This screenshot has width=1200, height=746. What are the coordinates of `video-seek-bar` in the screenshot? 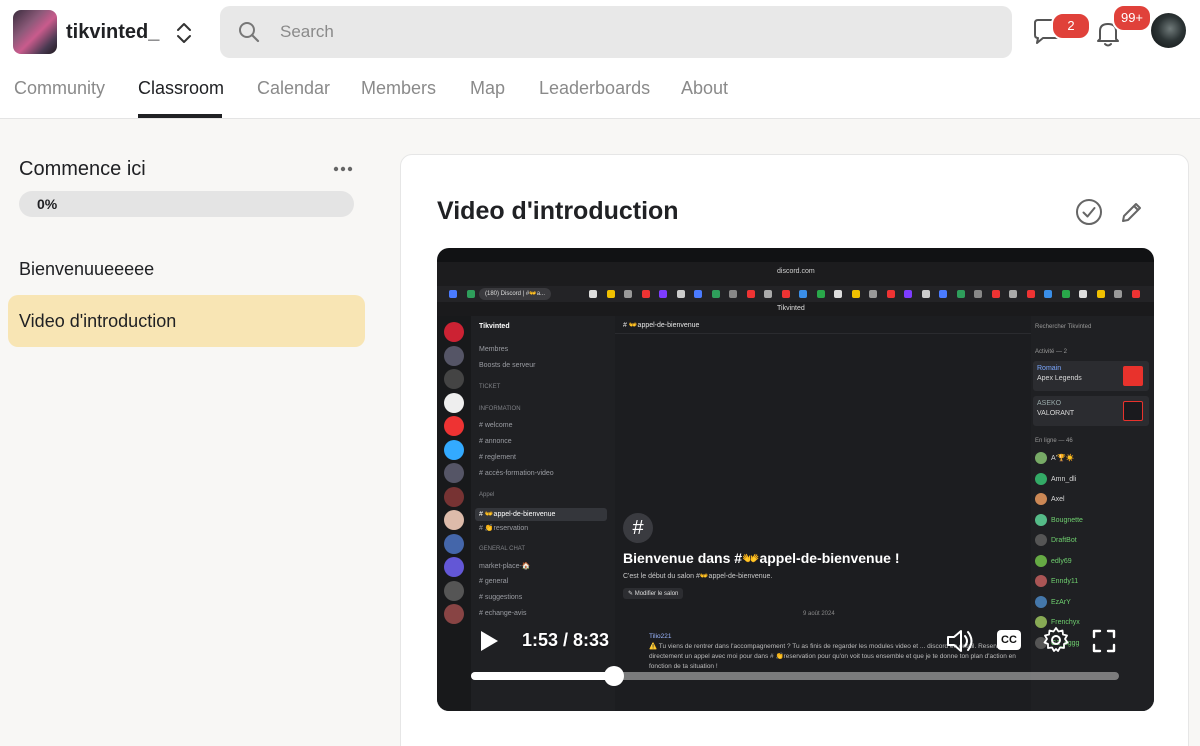 It's located at (795, 676).